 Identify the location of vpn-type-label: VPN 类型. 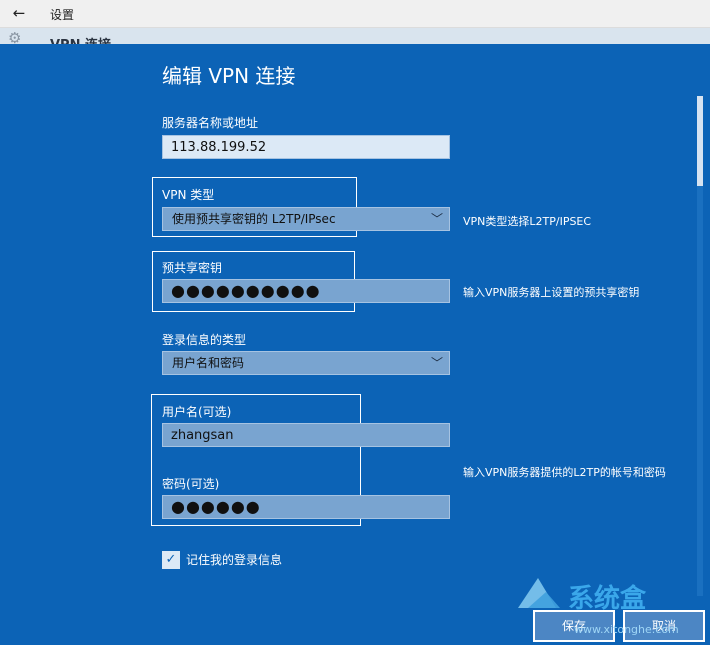
(188, 195).